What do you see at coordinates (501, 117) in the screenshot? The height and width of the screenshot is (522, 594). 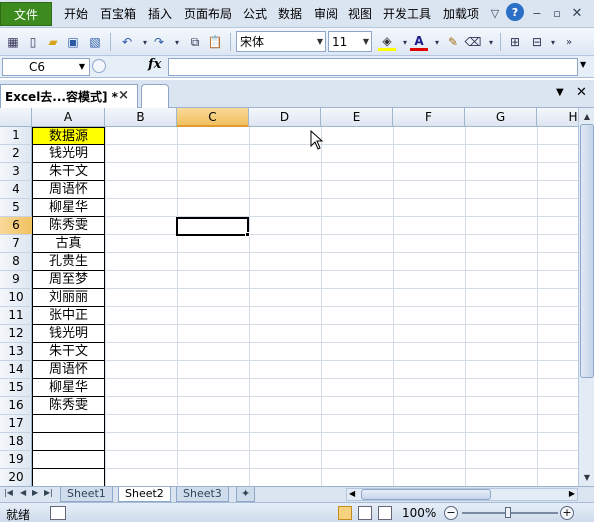 I see `column-header-g: G` at bounding box center [501, 117].